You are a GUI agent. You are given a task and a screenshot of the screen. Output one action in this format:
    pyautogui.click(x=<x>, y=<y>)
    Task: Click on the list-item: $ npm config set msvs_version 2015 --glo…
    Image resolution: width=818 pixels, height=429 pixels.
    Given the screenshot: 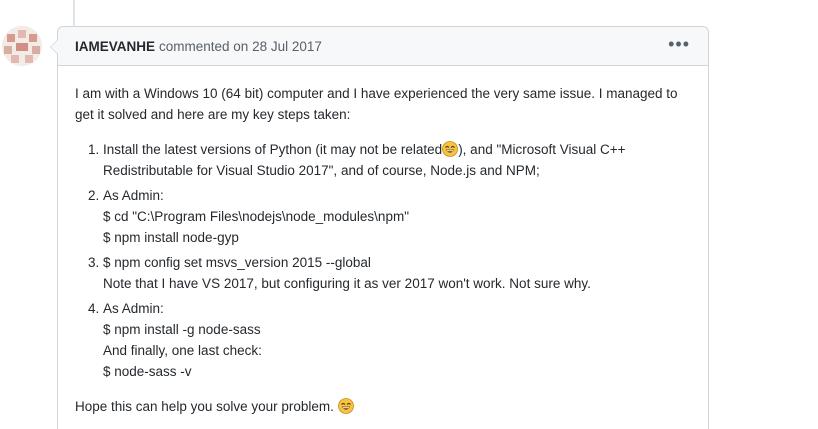 What is the action you would take?
    pyautogui.click(x=397, y=273)
    